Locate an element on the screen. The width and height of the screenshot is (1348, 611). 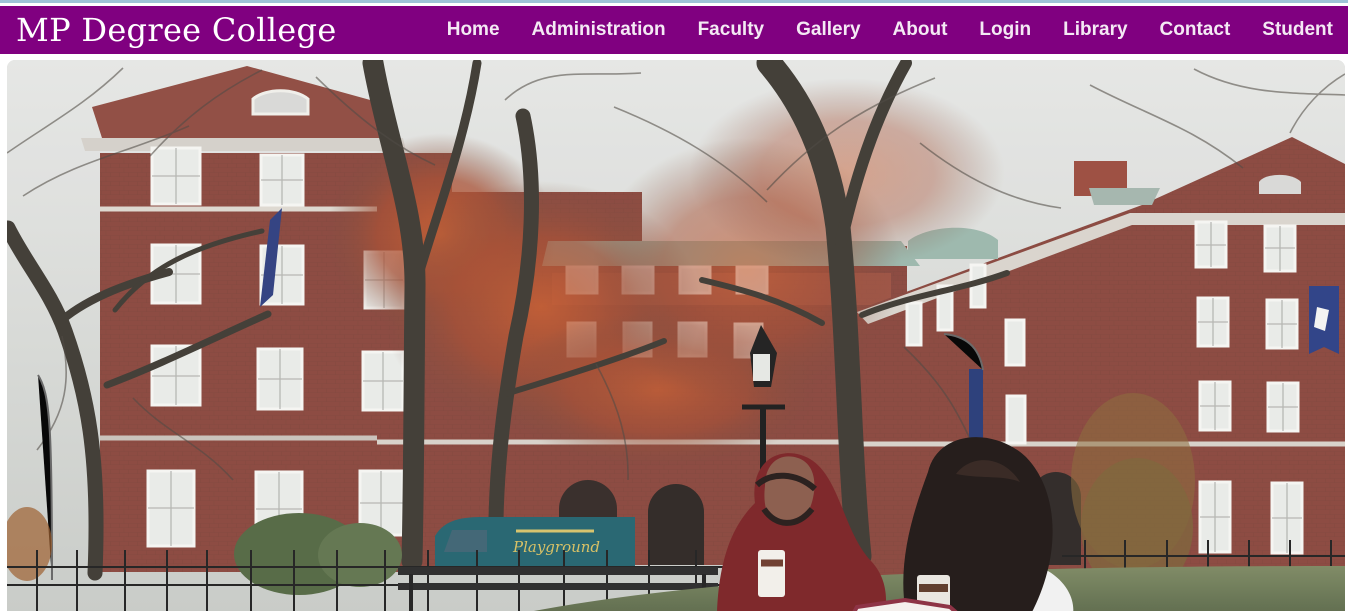
nav-link-login: Login is located at coordinates (1005, 30).